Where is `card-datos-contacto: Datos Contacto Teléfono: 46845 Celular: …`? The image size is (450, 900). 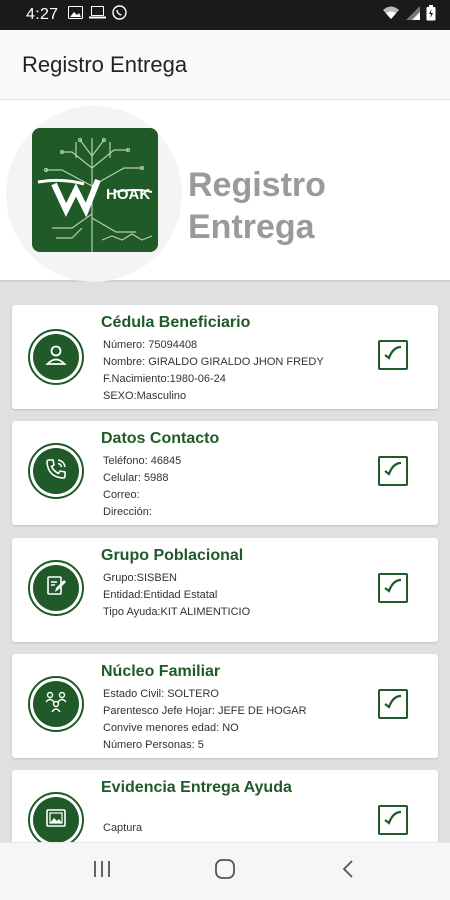 card-datos-contacto: Datos Contacto Teléfono: 46845 Celular: … is located at coordinates (225, 473).